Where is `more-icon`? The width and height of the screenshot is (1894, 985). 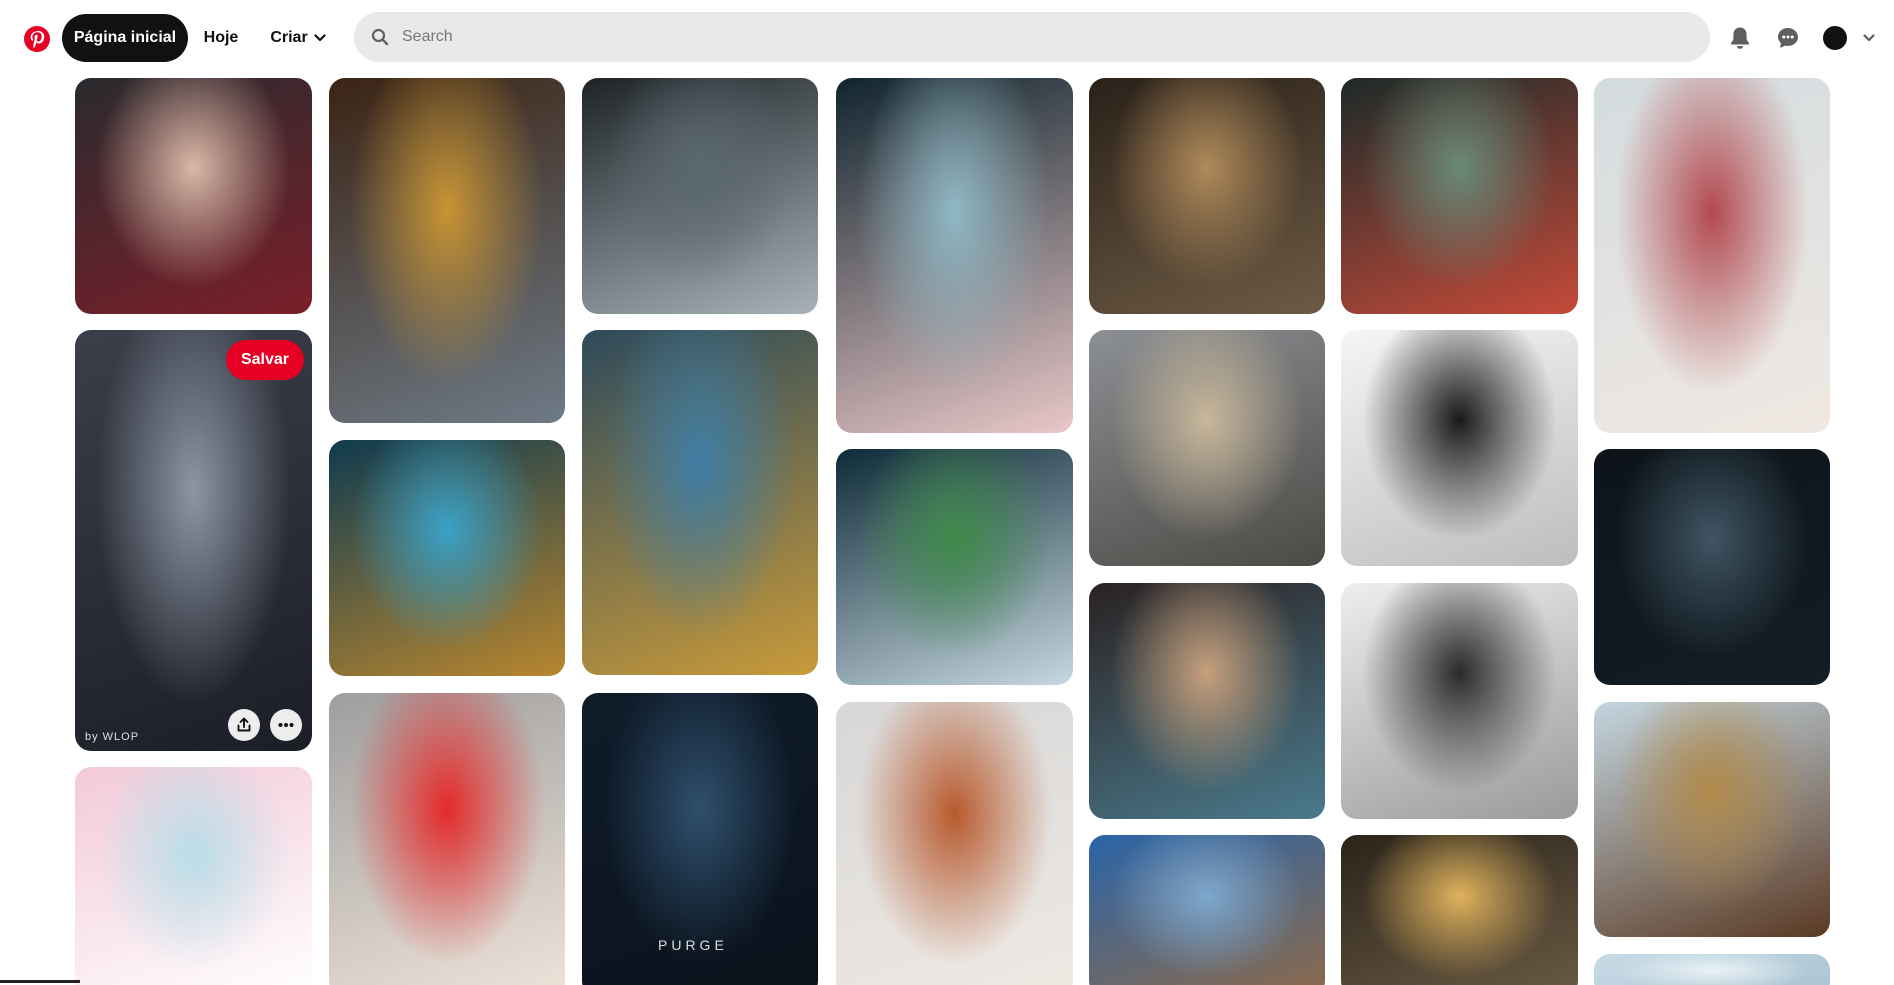 more-icon is located at coordinates (286, 725).